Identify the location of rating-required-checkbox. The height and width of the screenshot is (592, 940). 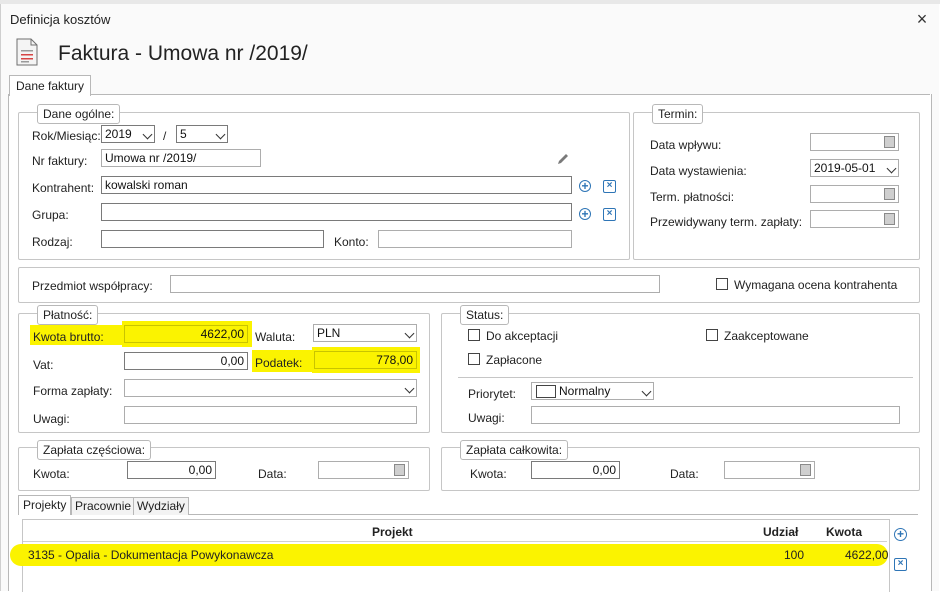
(722, 284).